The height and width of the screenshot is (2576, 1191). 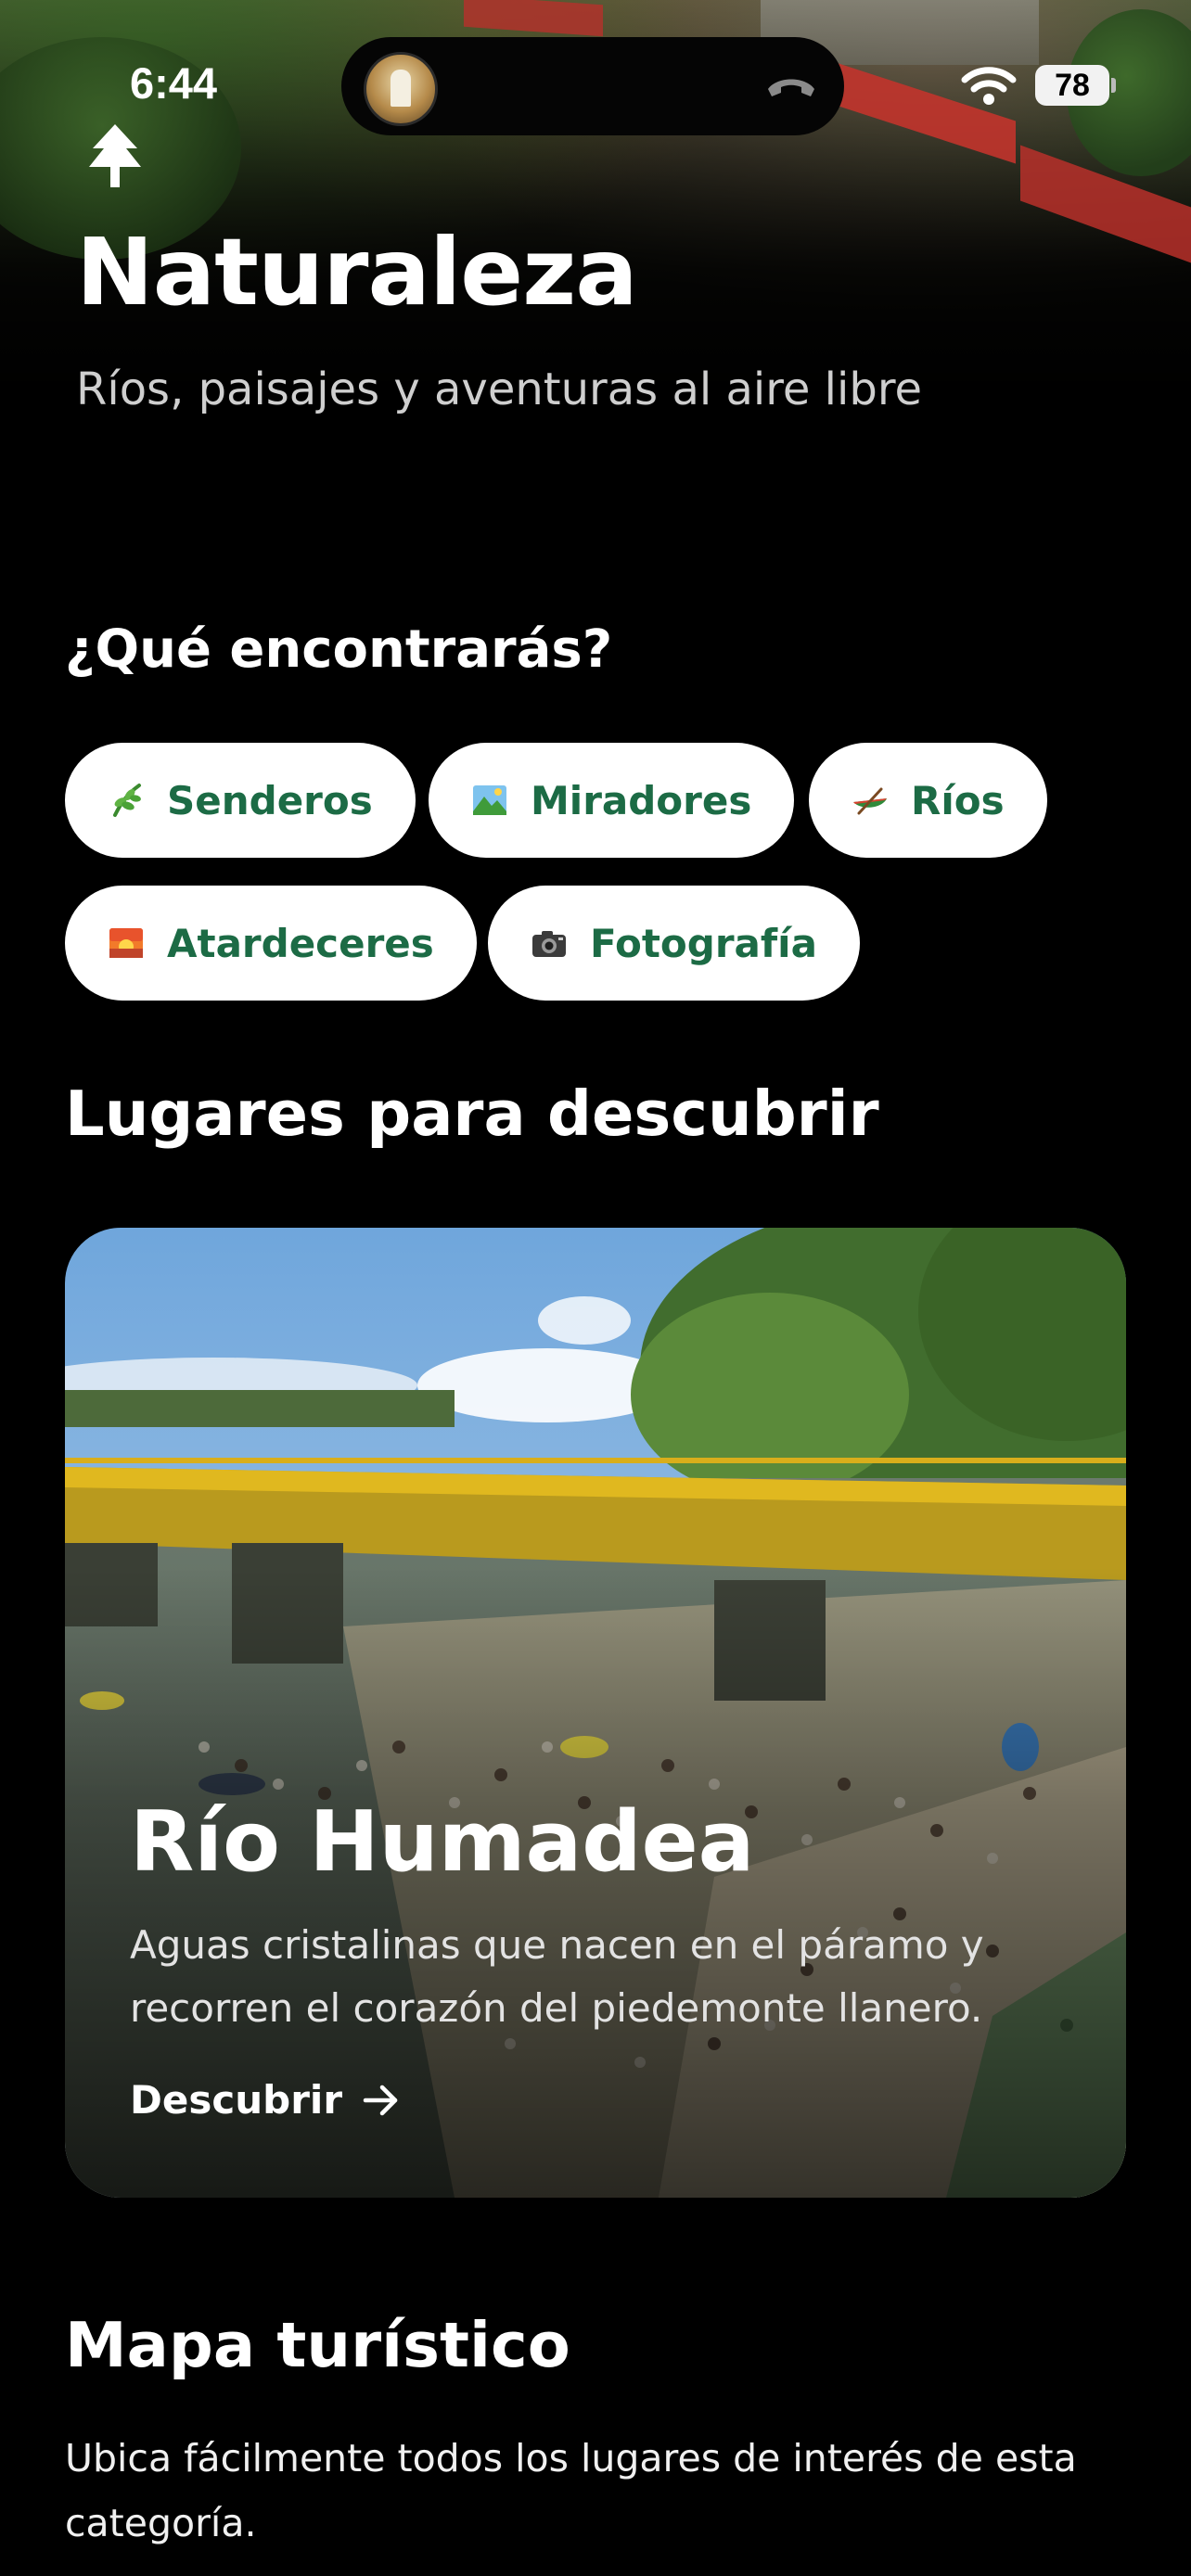 I want to click on battery-indicator: 78, so click(x=1072, y=85).